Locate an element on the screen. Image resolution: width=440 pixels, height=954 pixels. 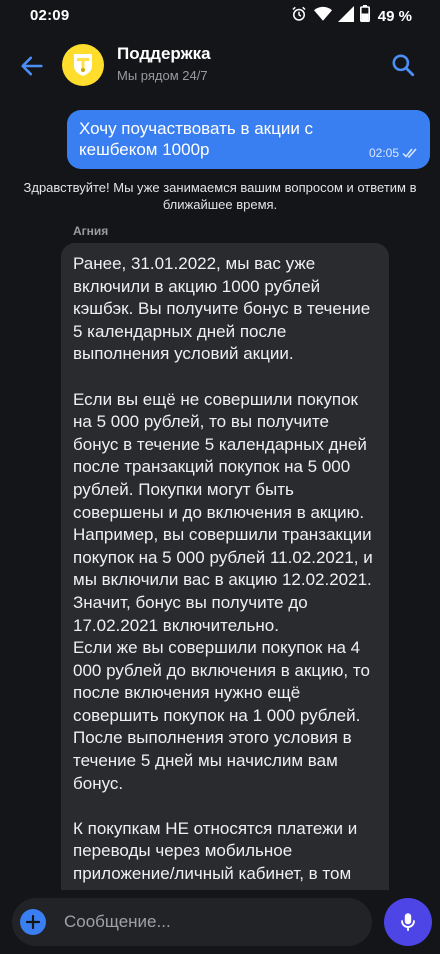
search-button is located at coordinates (403, 65).